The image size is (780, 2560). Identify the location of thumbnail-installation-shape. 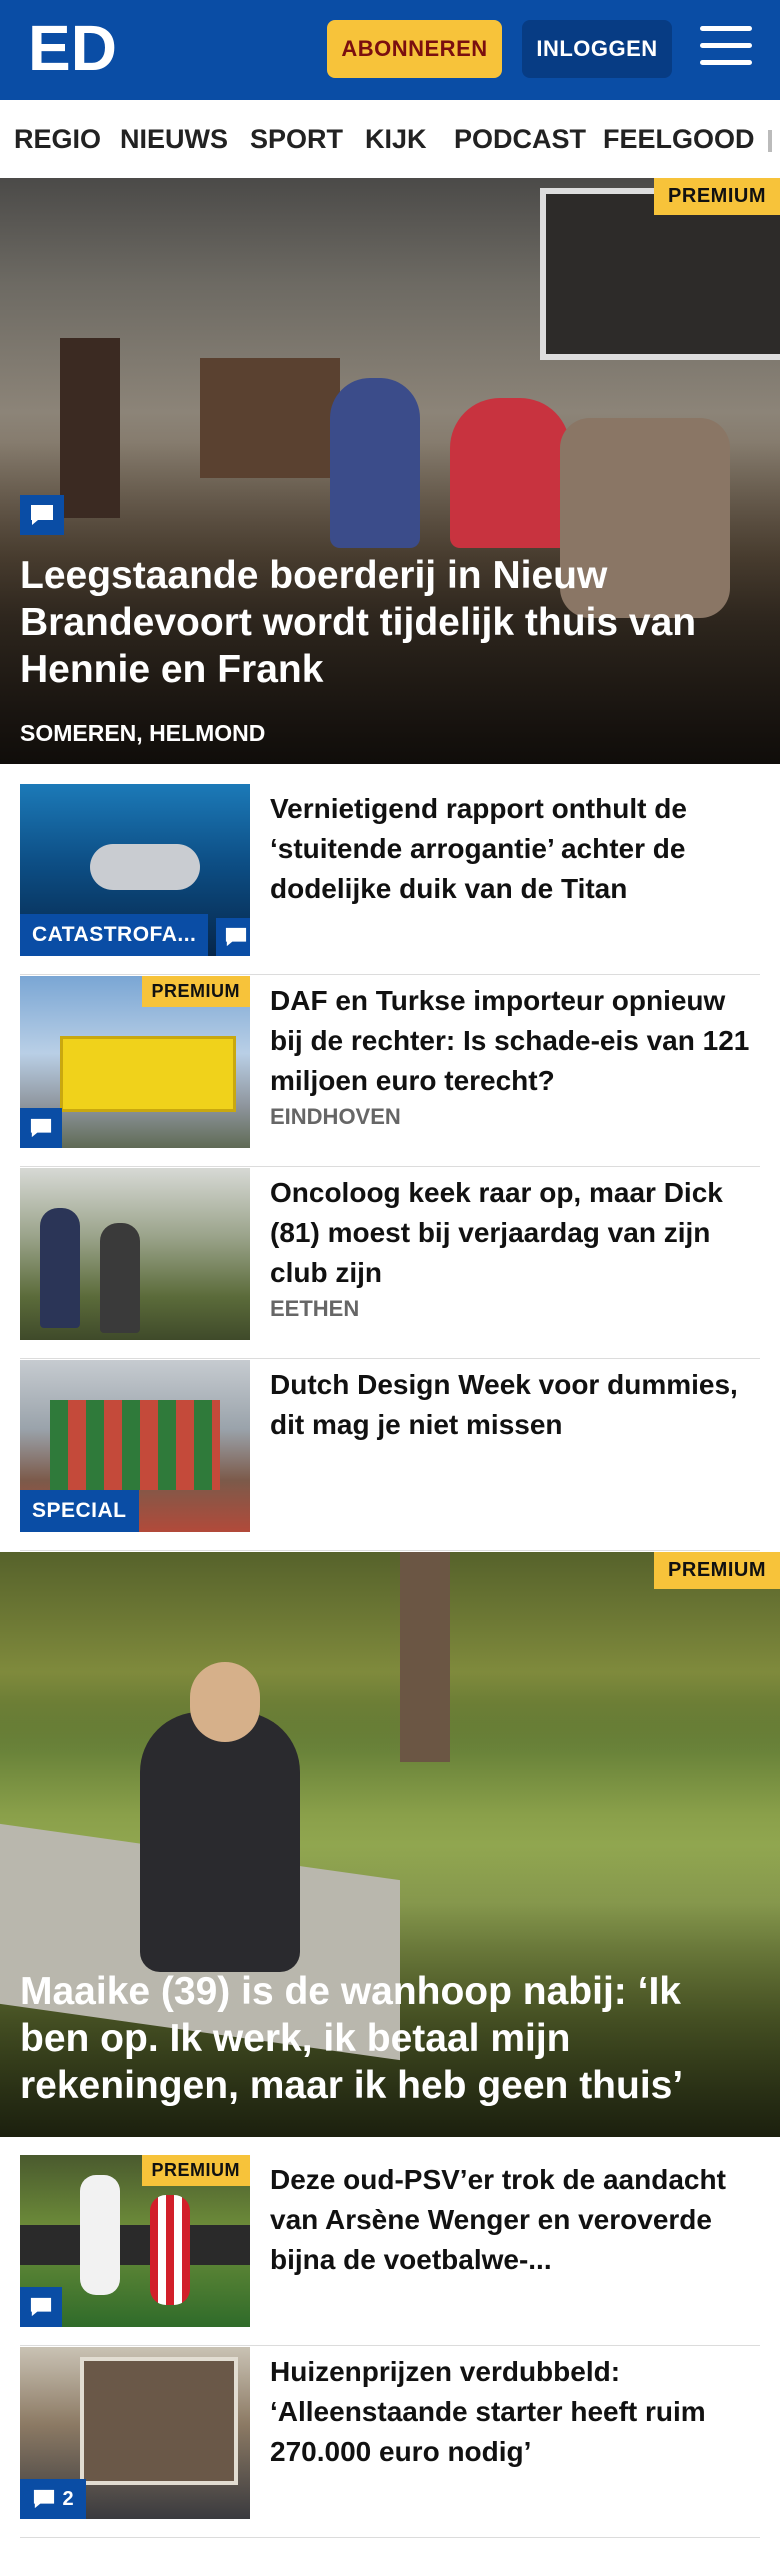
(135, 1445).